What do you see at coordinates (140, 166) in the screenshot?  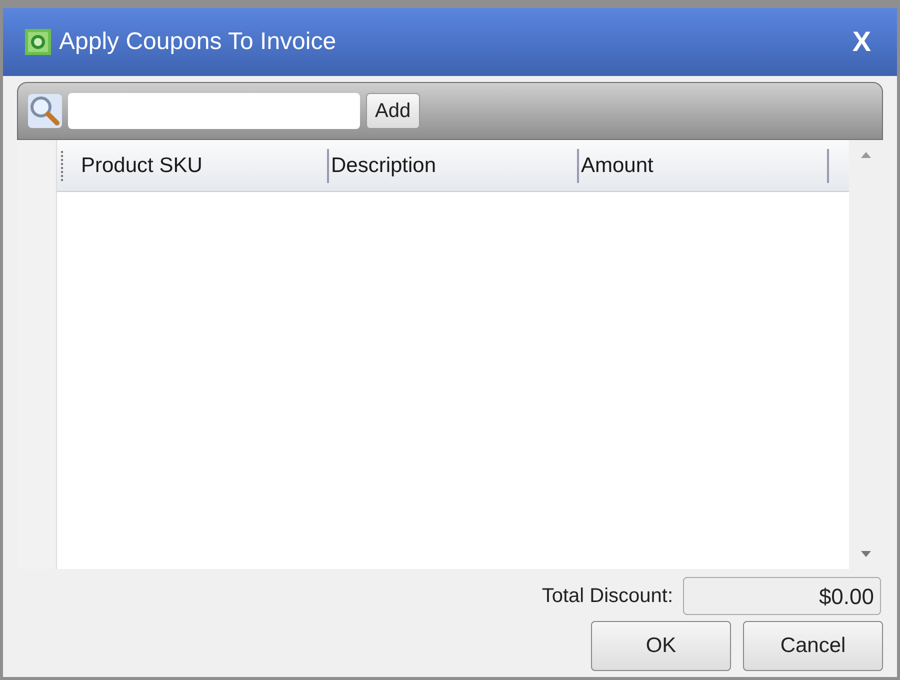 I see `column-header: Product SKU` at bounding box center [140, 166].